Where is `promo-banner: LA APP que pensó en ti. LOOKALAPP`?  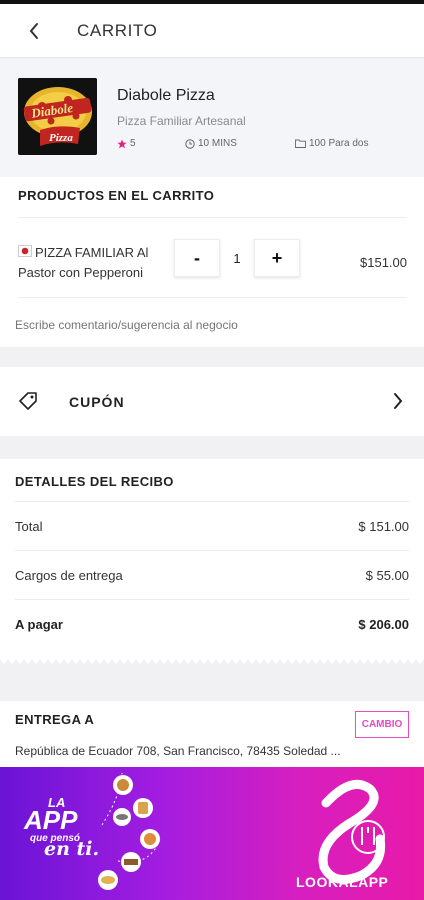
promo-banner: LA APP que pensó en ti. LOOKALAPP is located at coordinates (212, 833).